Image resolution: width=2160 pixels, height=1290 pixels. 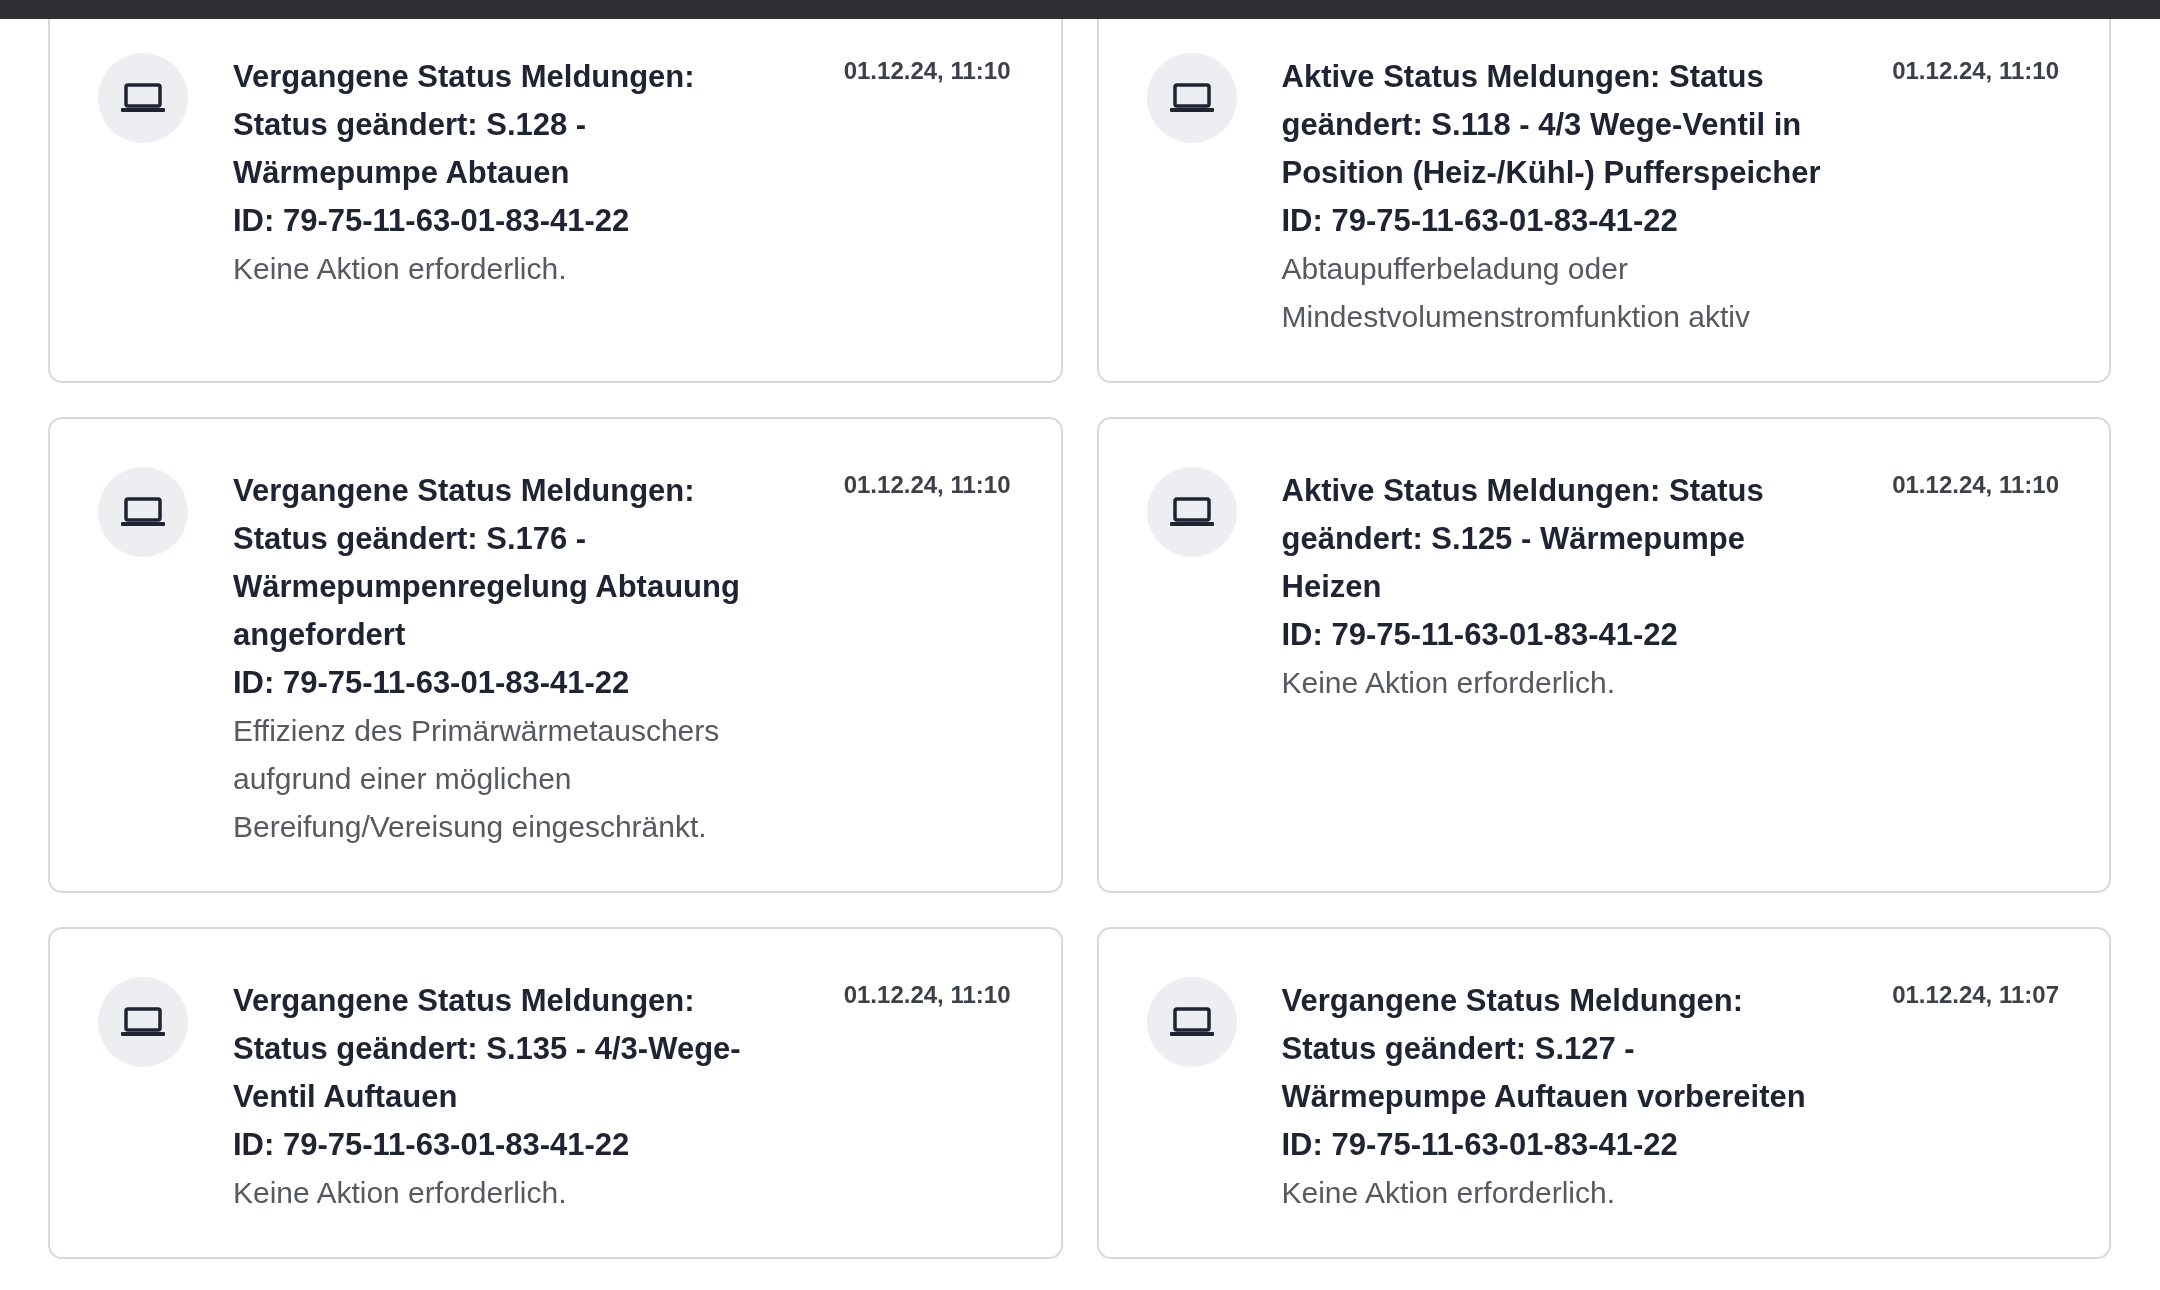 What do you see at coordinates (1544, 1049) in the screenshot?
I see `message-title: Vergangene Status Meldungen: Status geändert: S.127 - Wärmepumpe Auftauen vorbereiten` at bounding box center [1544, 1049].